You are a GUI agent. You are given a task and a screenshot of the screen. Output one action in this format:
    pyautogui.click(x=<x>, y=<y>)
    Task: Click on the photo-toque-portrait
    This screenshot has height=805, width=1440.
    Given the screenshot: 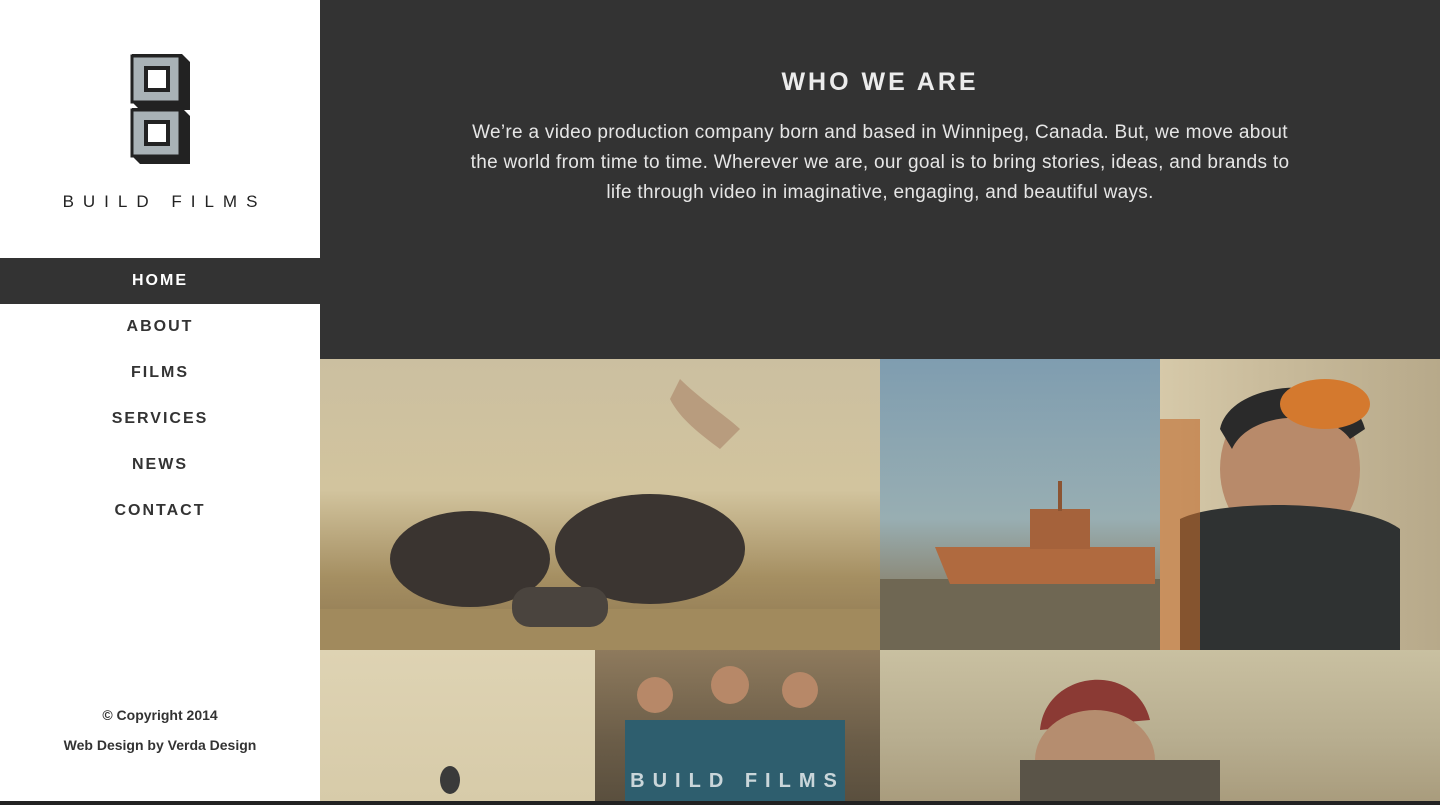 What is the action you would take?
    pyautogui.click(x=1160, y=725)
    